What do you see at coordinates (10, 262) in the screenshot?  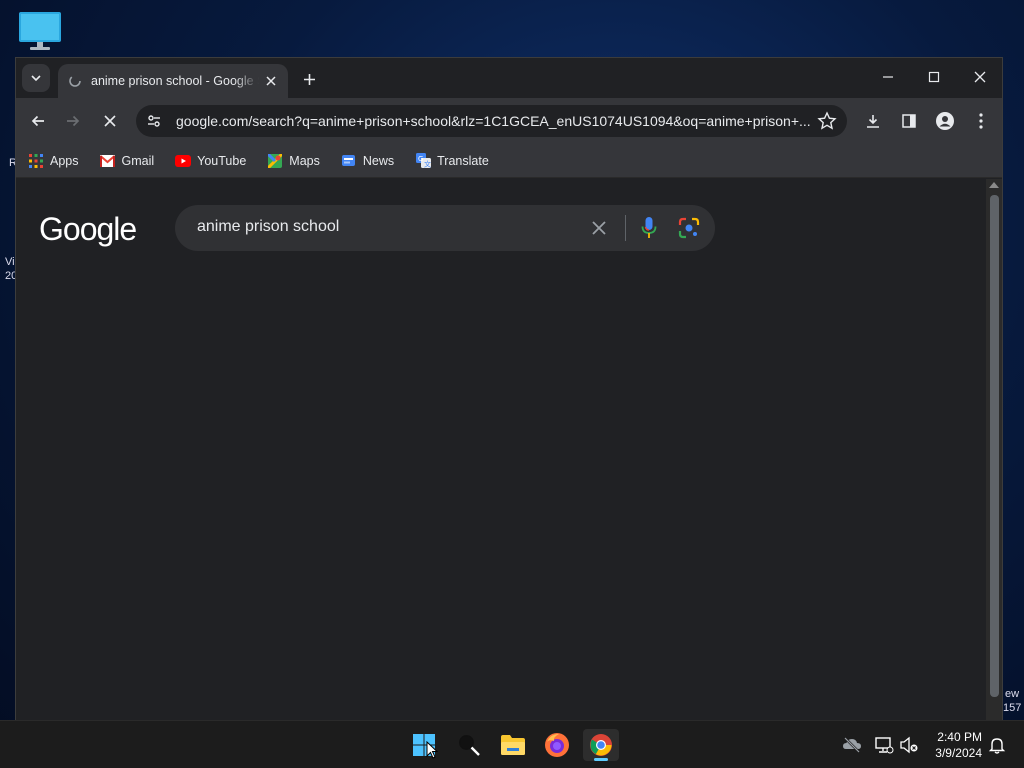 I see `desktop-edge-text: Vi` at bounding box center [10, 262].